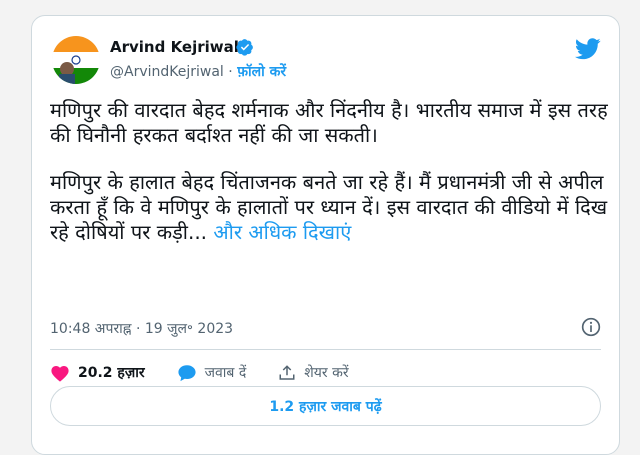 This screenshot has height=455, width=640. I want to click on share-icon, so click(287, 372).